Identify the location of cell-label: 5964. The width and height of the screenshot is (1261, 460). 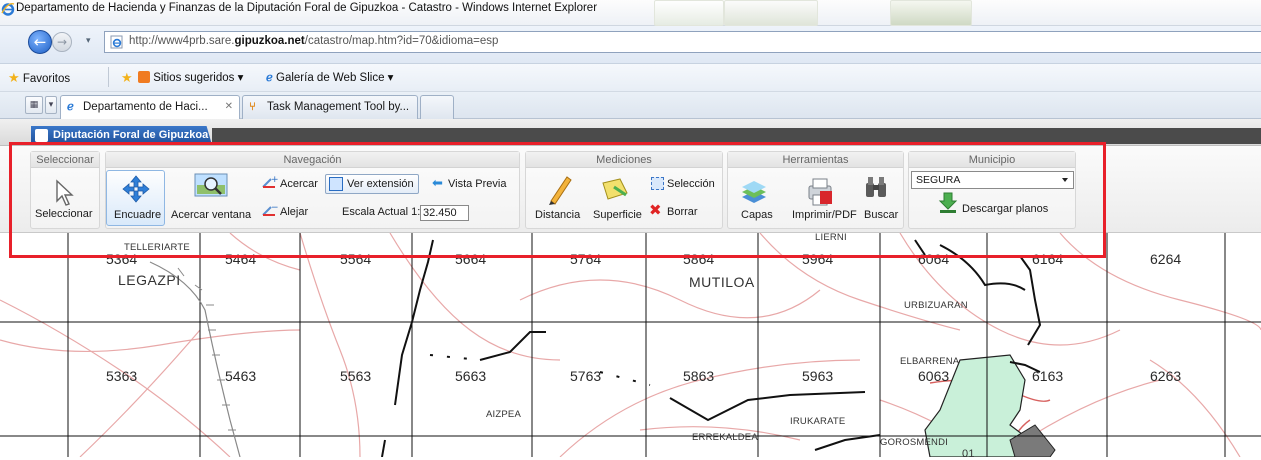
(818, 259).